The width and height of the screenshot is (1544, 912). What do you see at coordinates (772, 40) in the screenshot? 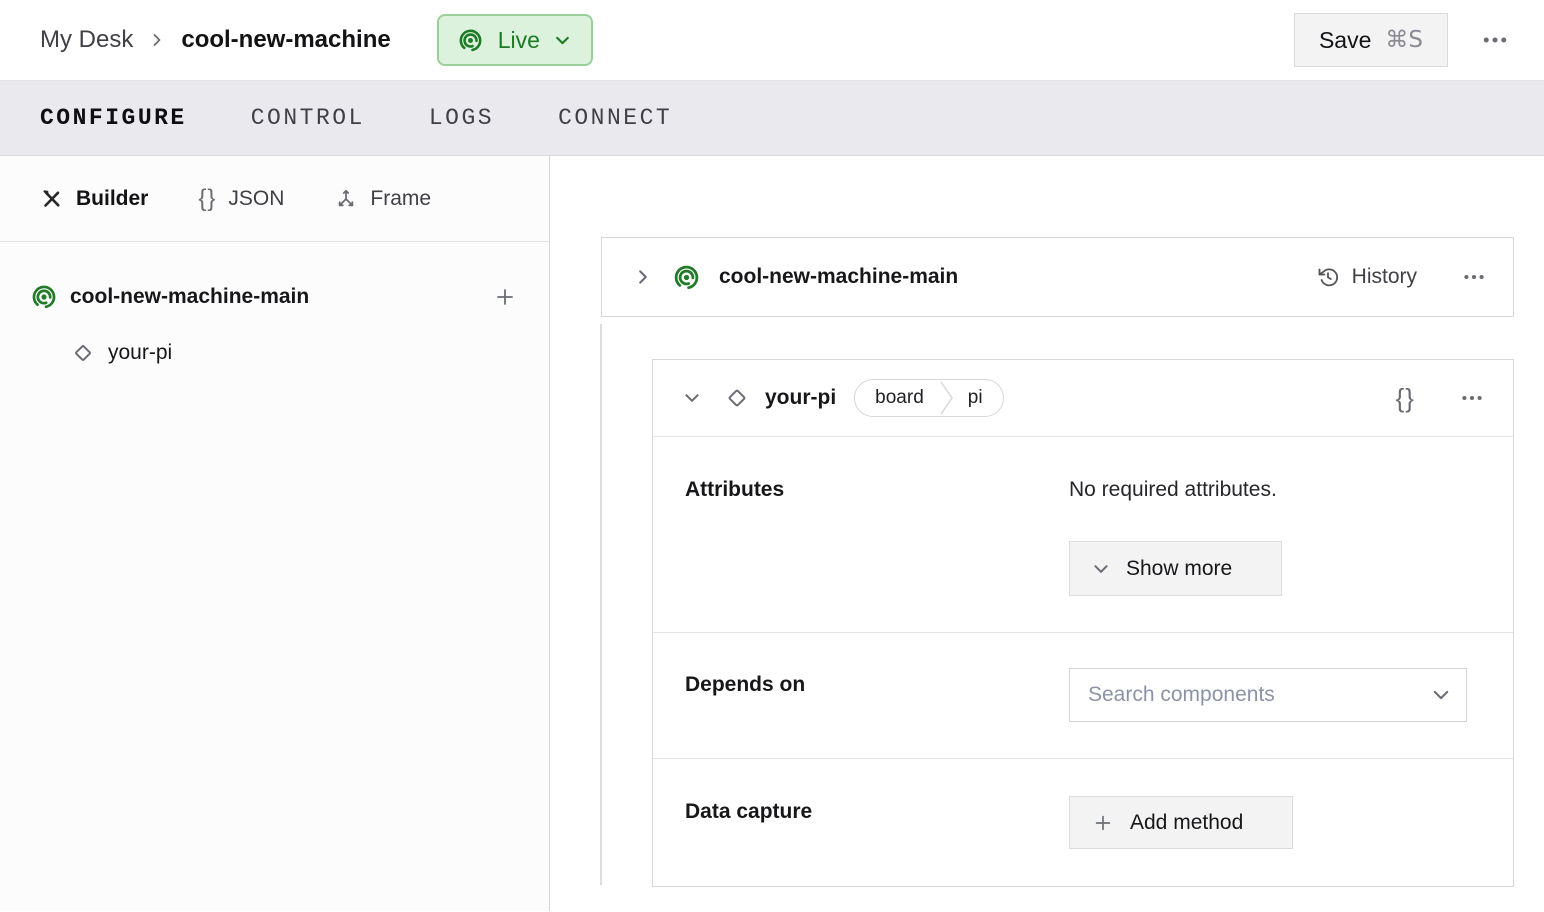
I see `top-bar: My Desk cool-new-machine Live Save ⌘S` at bounding box center [772, 40].